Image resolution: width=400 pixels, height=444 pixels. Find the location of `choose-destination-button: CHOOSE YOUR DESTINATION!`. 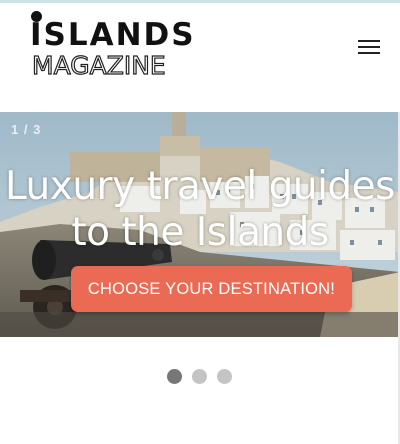

choose-destination-button: CHOOSE YOUR DESTINATION! is located at coordinates (211, 289).